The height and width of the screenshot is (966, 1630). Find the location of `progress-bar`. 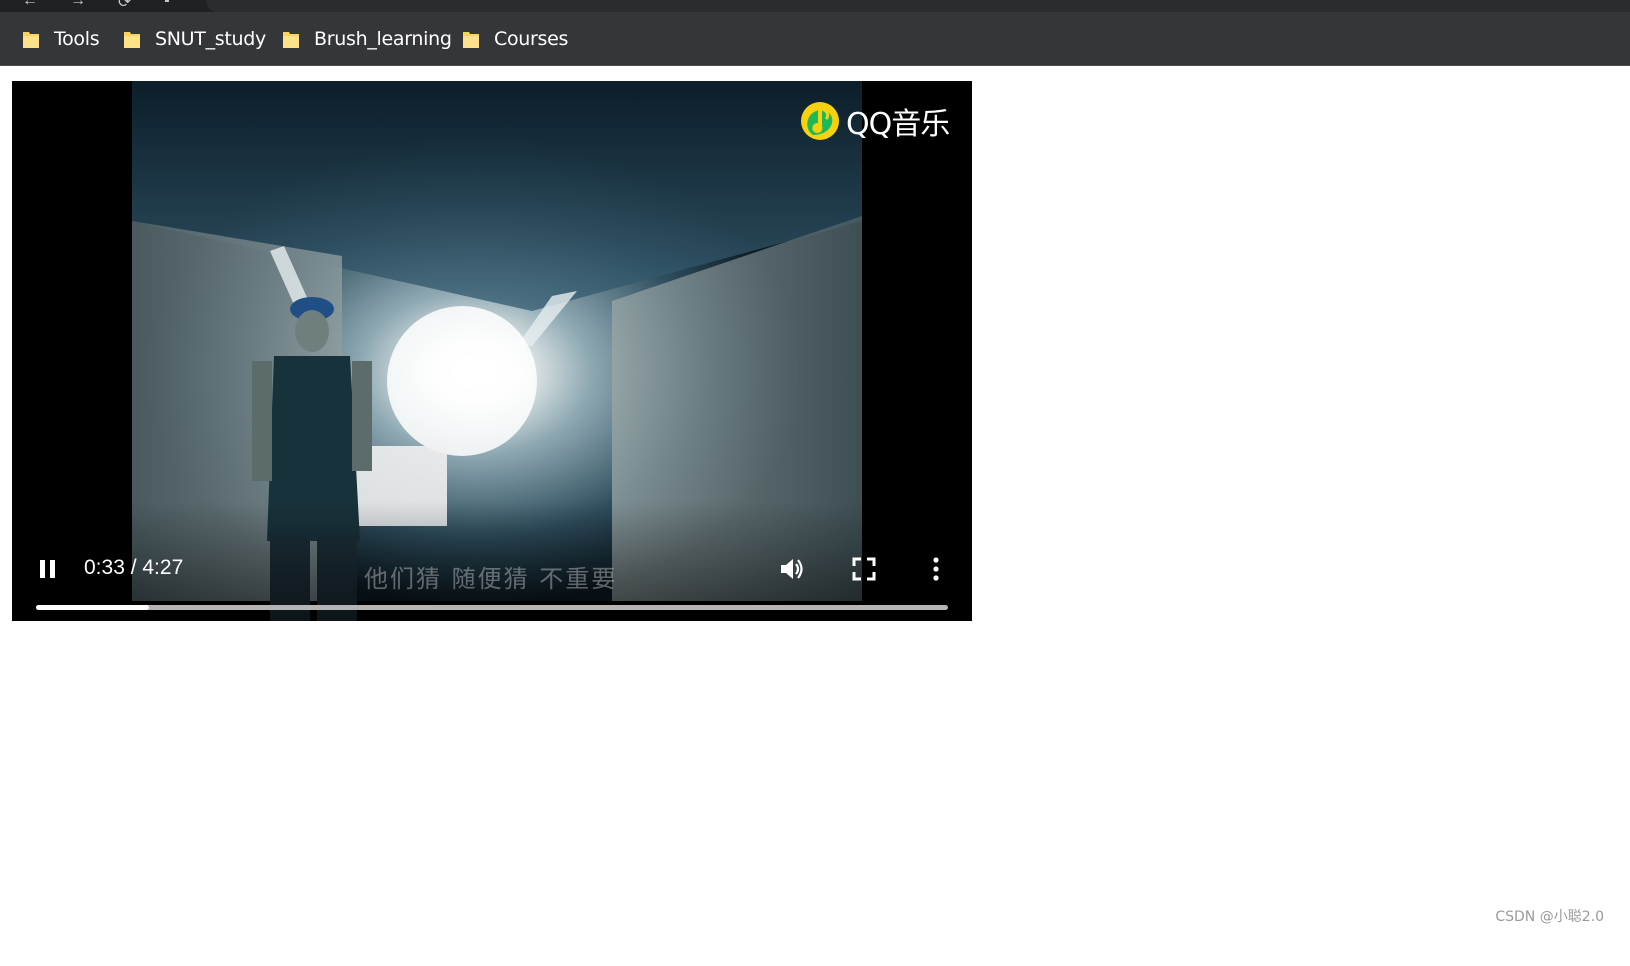

progress-bar is located at coordinates (492, 607).